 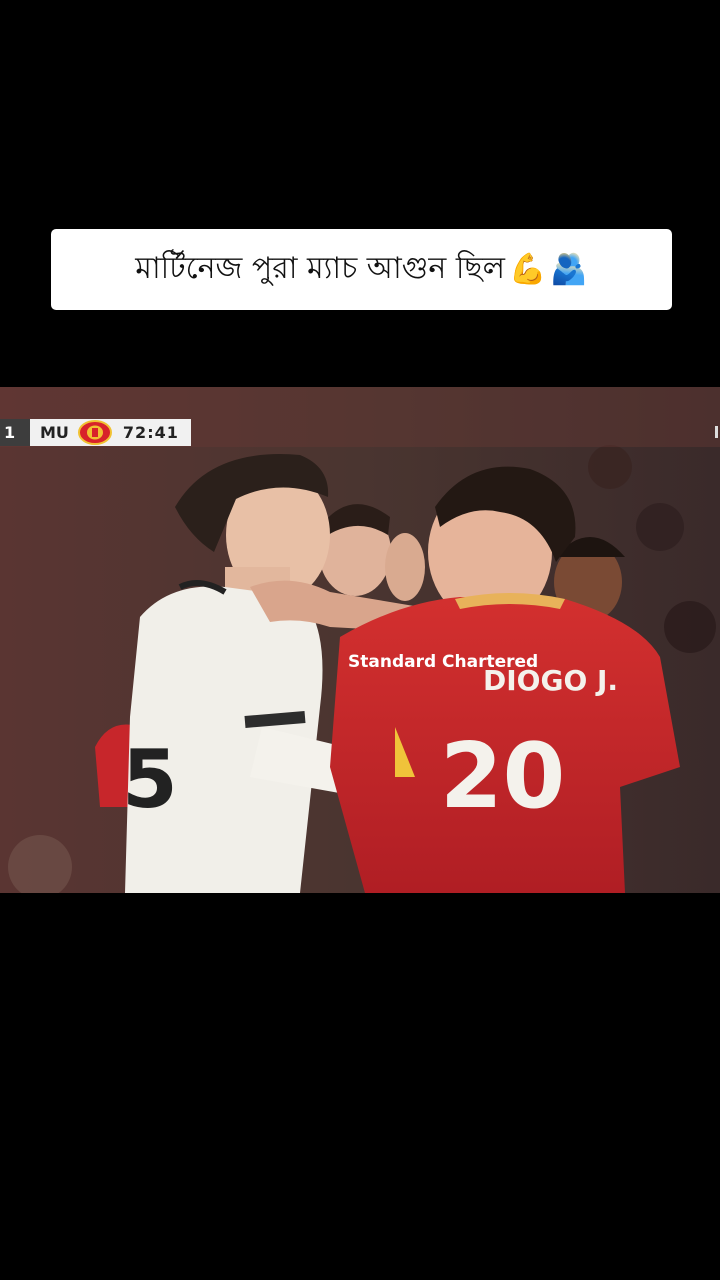 What do you see at coordinates (74, 432) in the screenshot?
I see `team-abbreviation: MU` at bounding box center [74, 432].